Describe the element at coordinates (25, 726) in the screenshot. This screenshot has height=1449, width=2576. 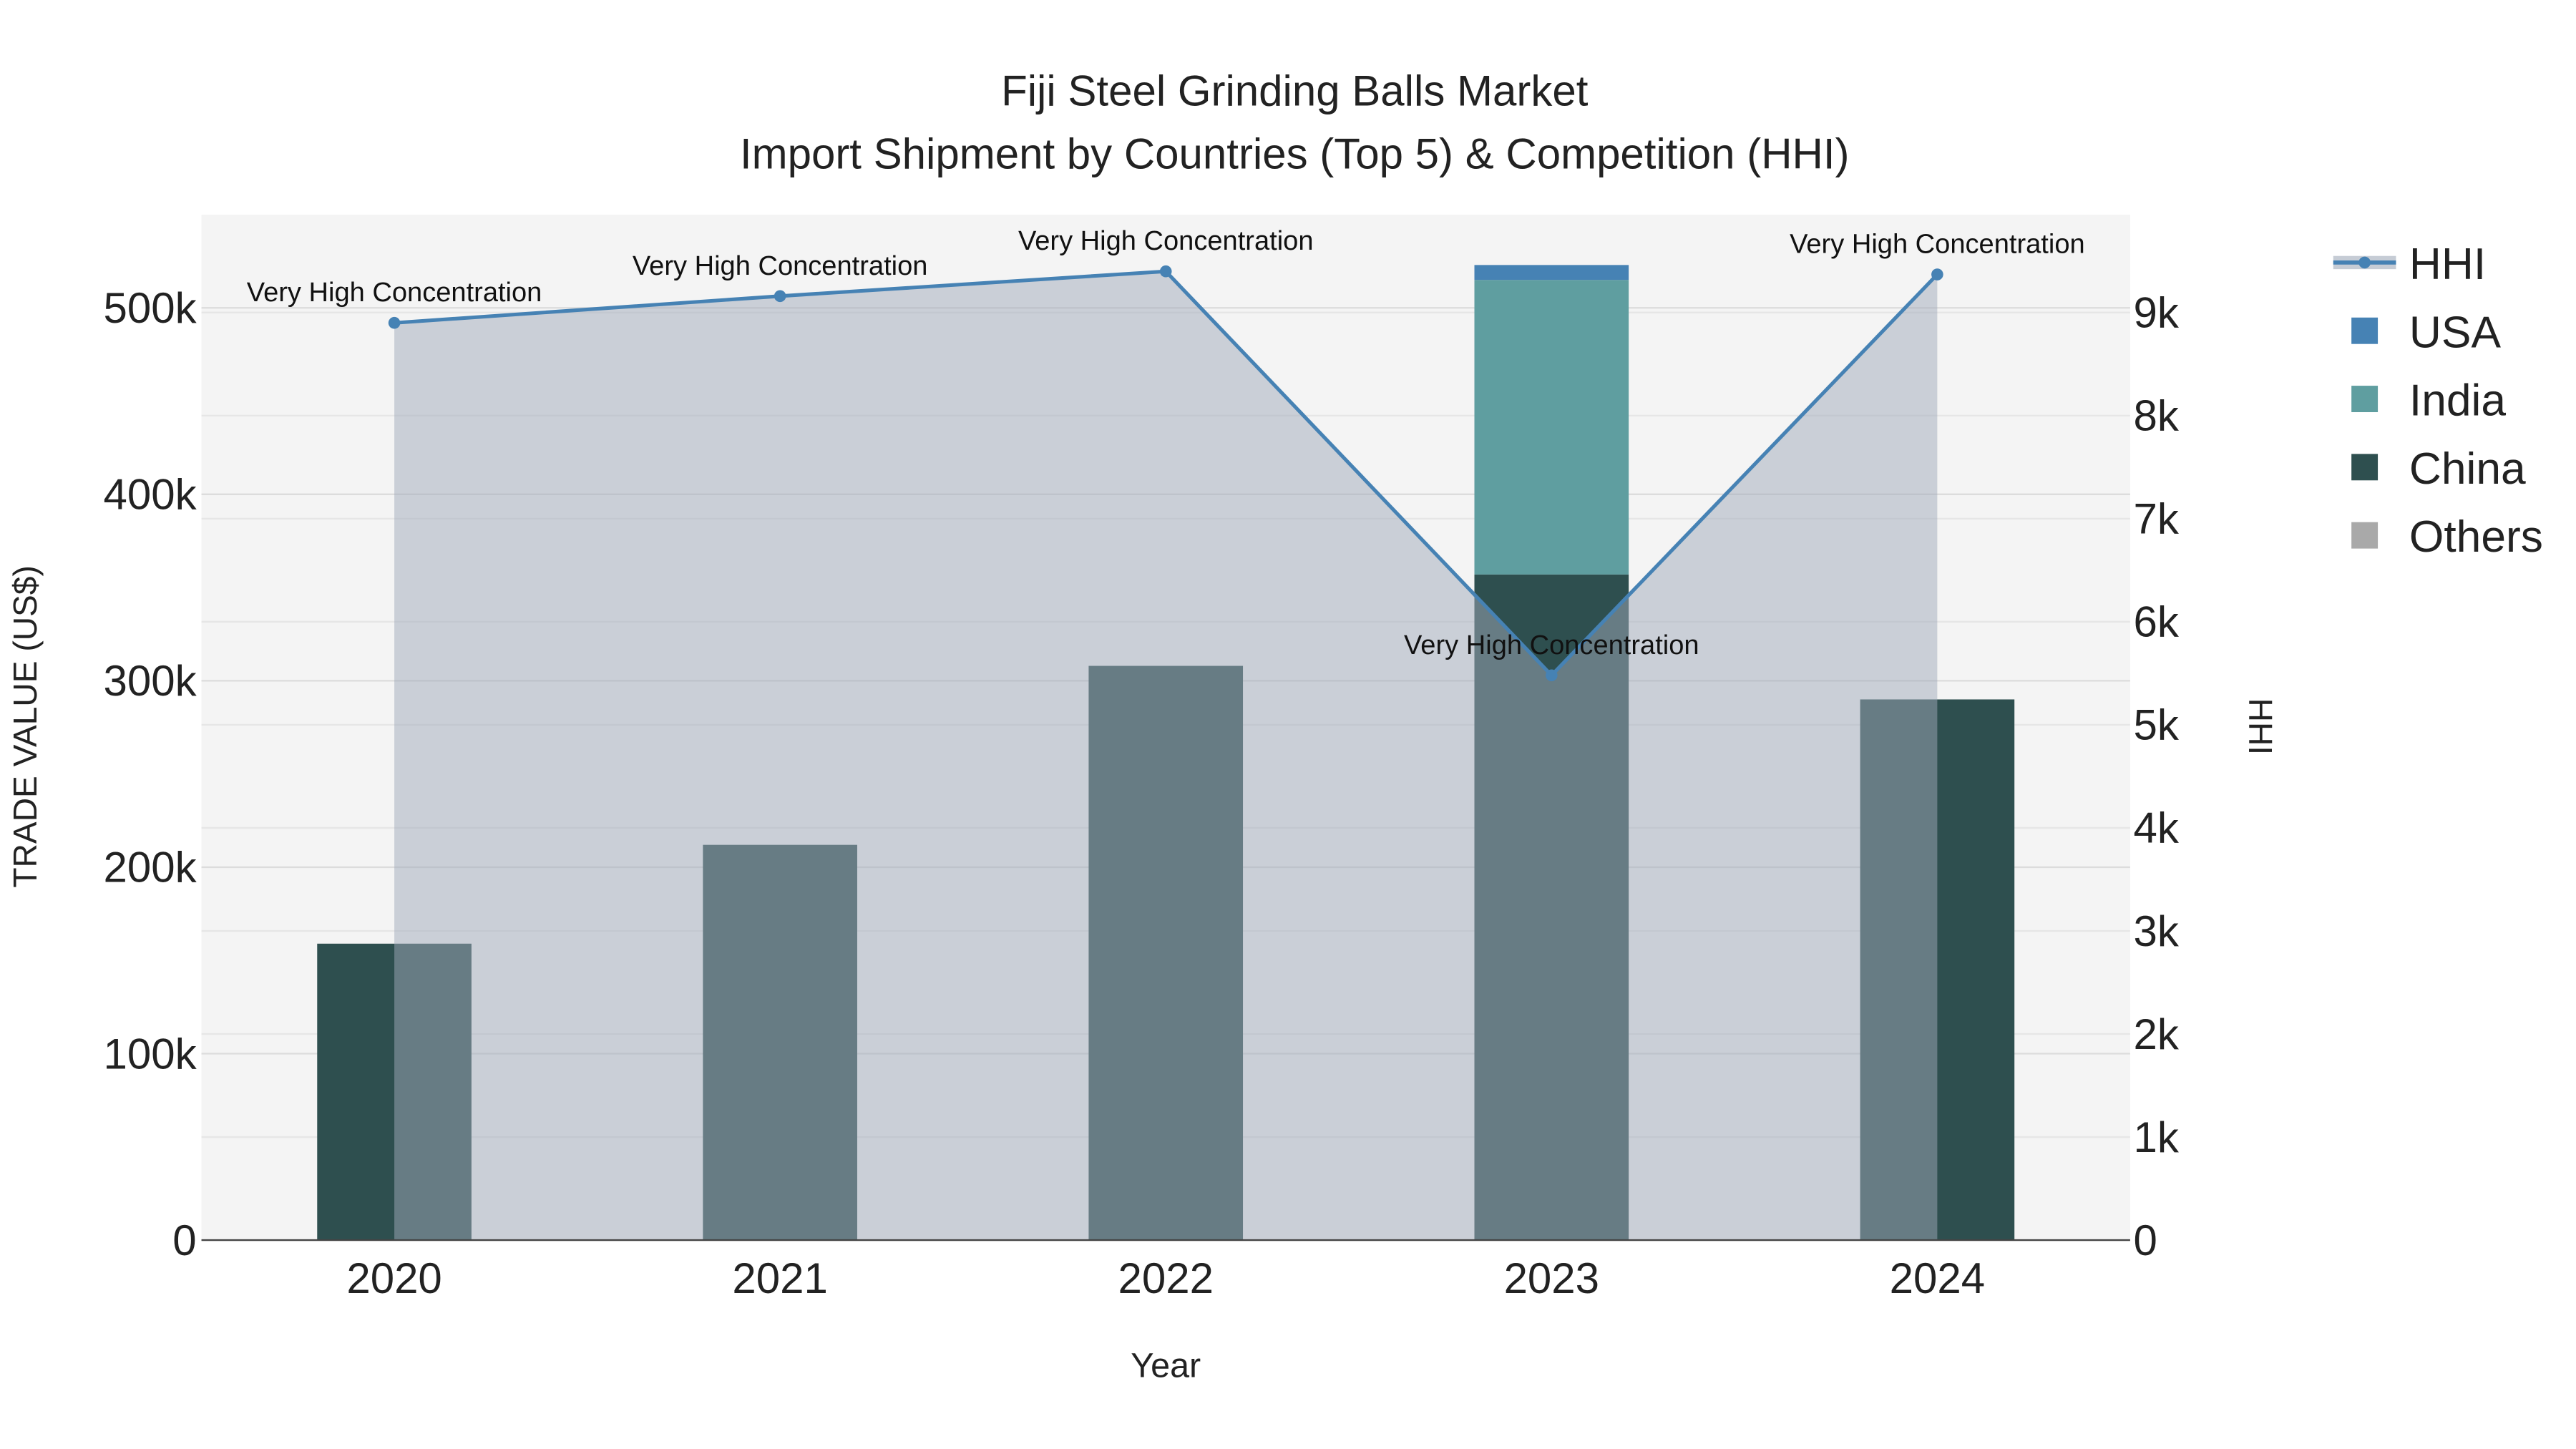
I see `y-axis-title: TRADE VALUE (US$)` at that location.